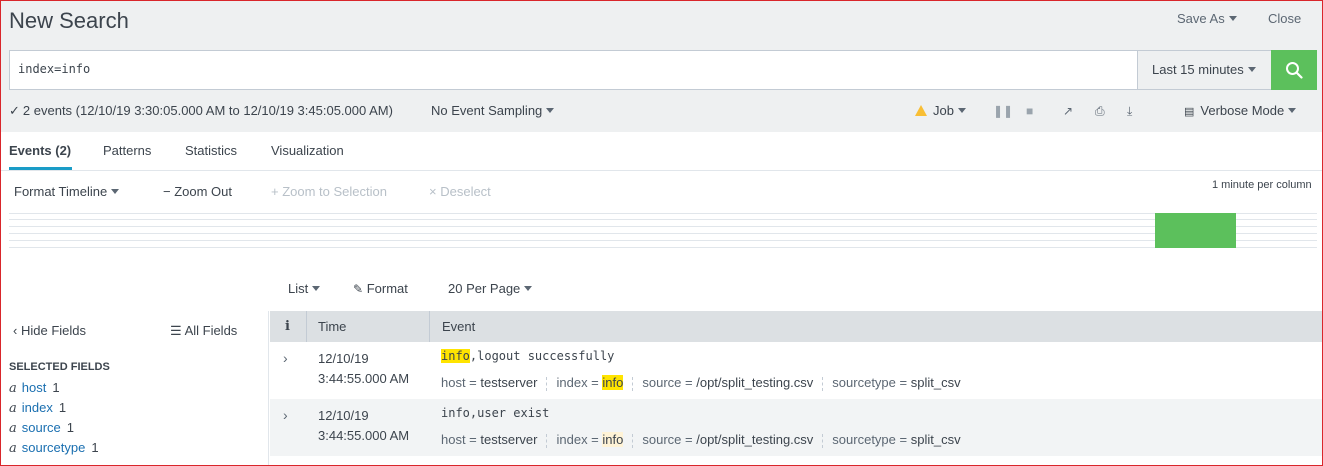 The height and width of the screenshot is (466, 1323). Describe the element at coordinates (275, 191) in the screenshot. I see `plus-icon: +` at that location.